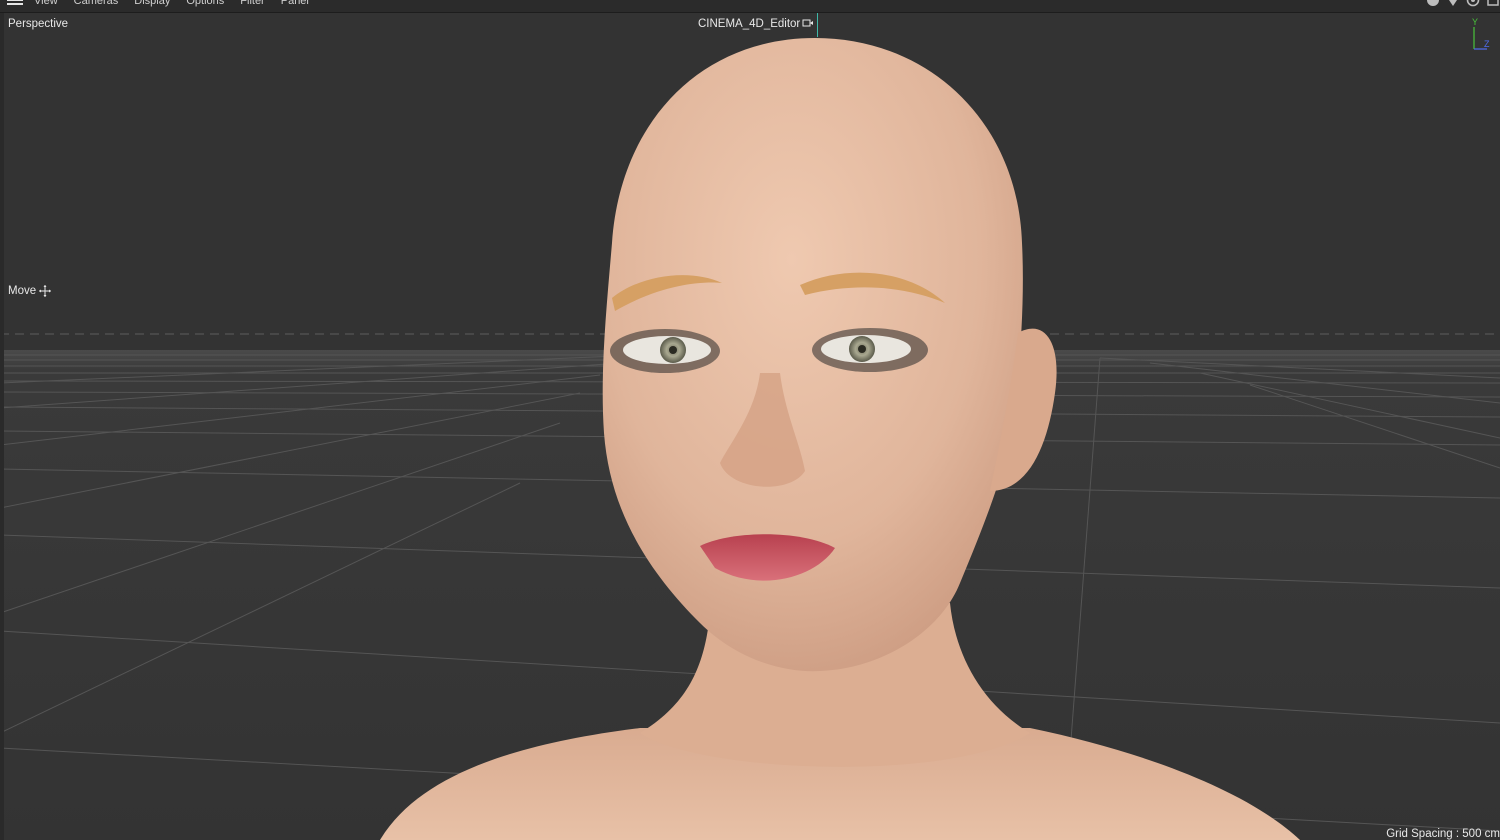  What do you see at coordinates (96, 4) in the screenshot?
I see `menu-cameras: Cameras` at bounding box center [96, 4].